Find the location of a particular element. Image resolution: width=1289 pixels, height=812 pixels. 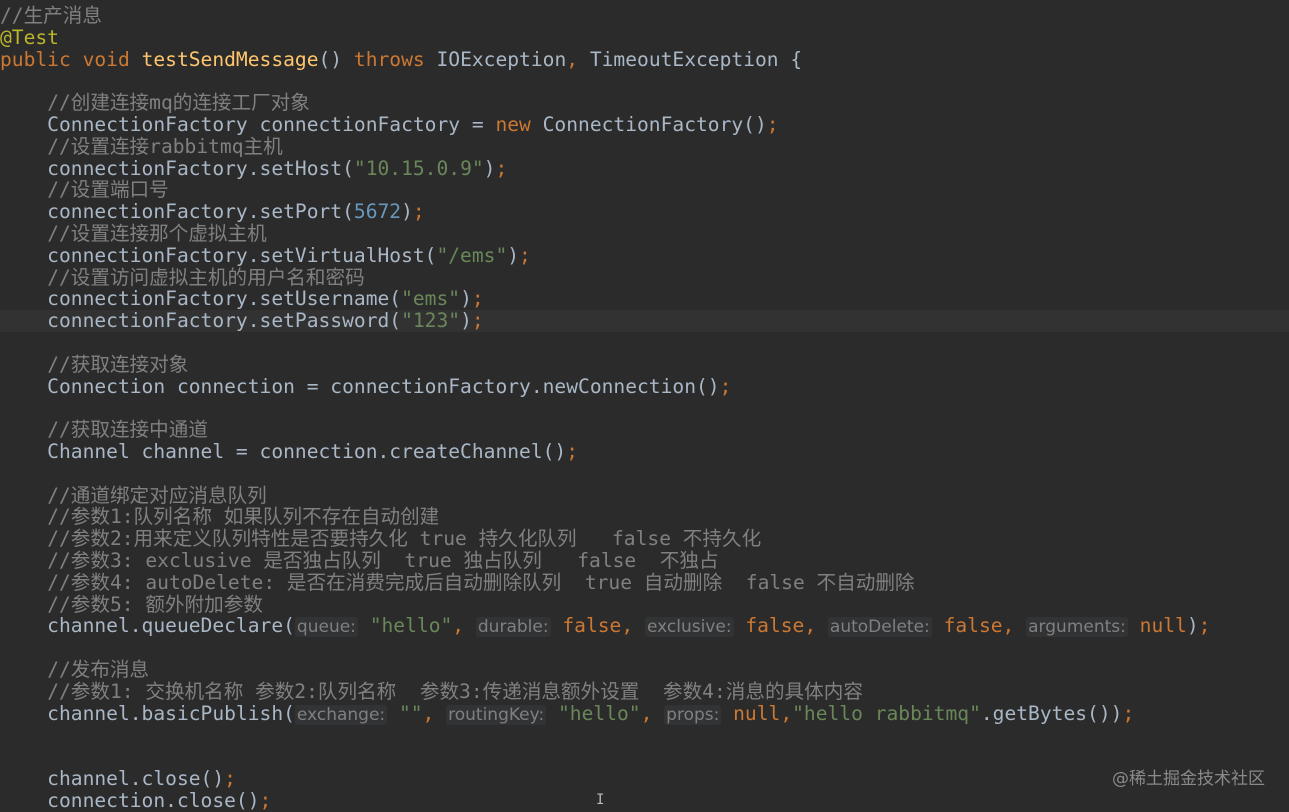

watermark: @稀土掘金技术社区 is located at coordinates (1188, 779).